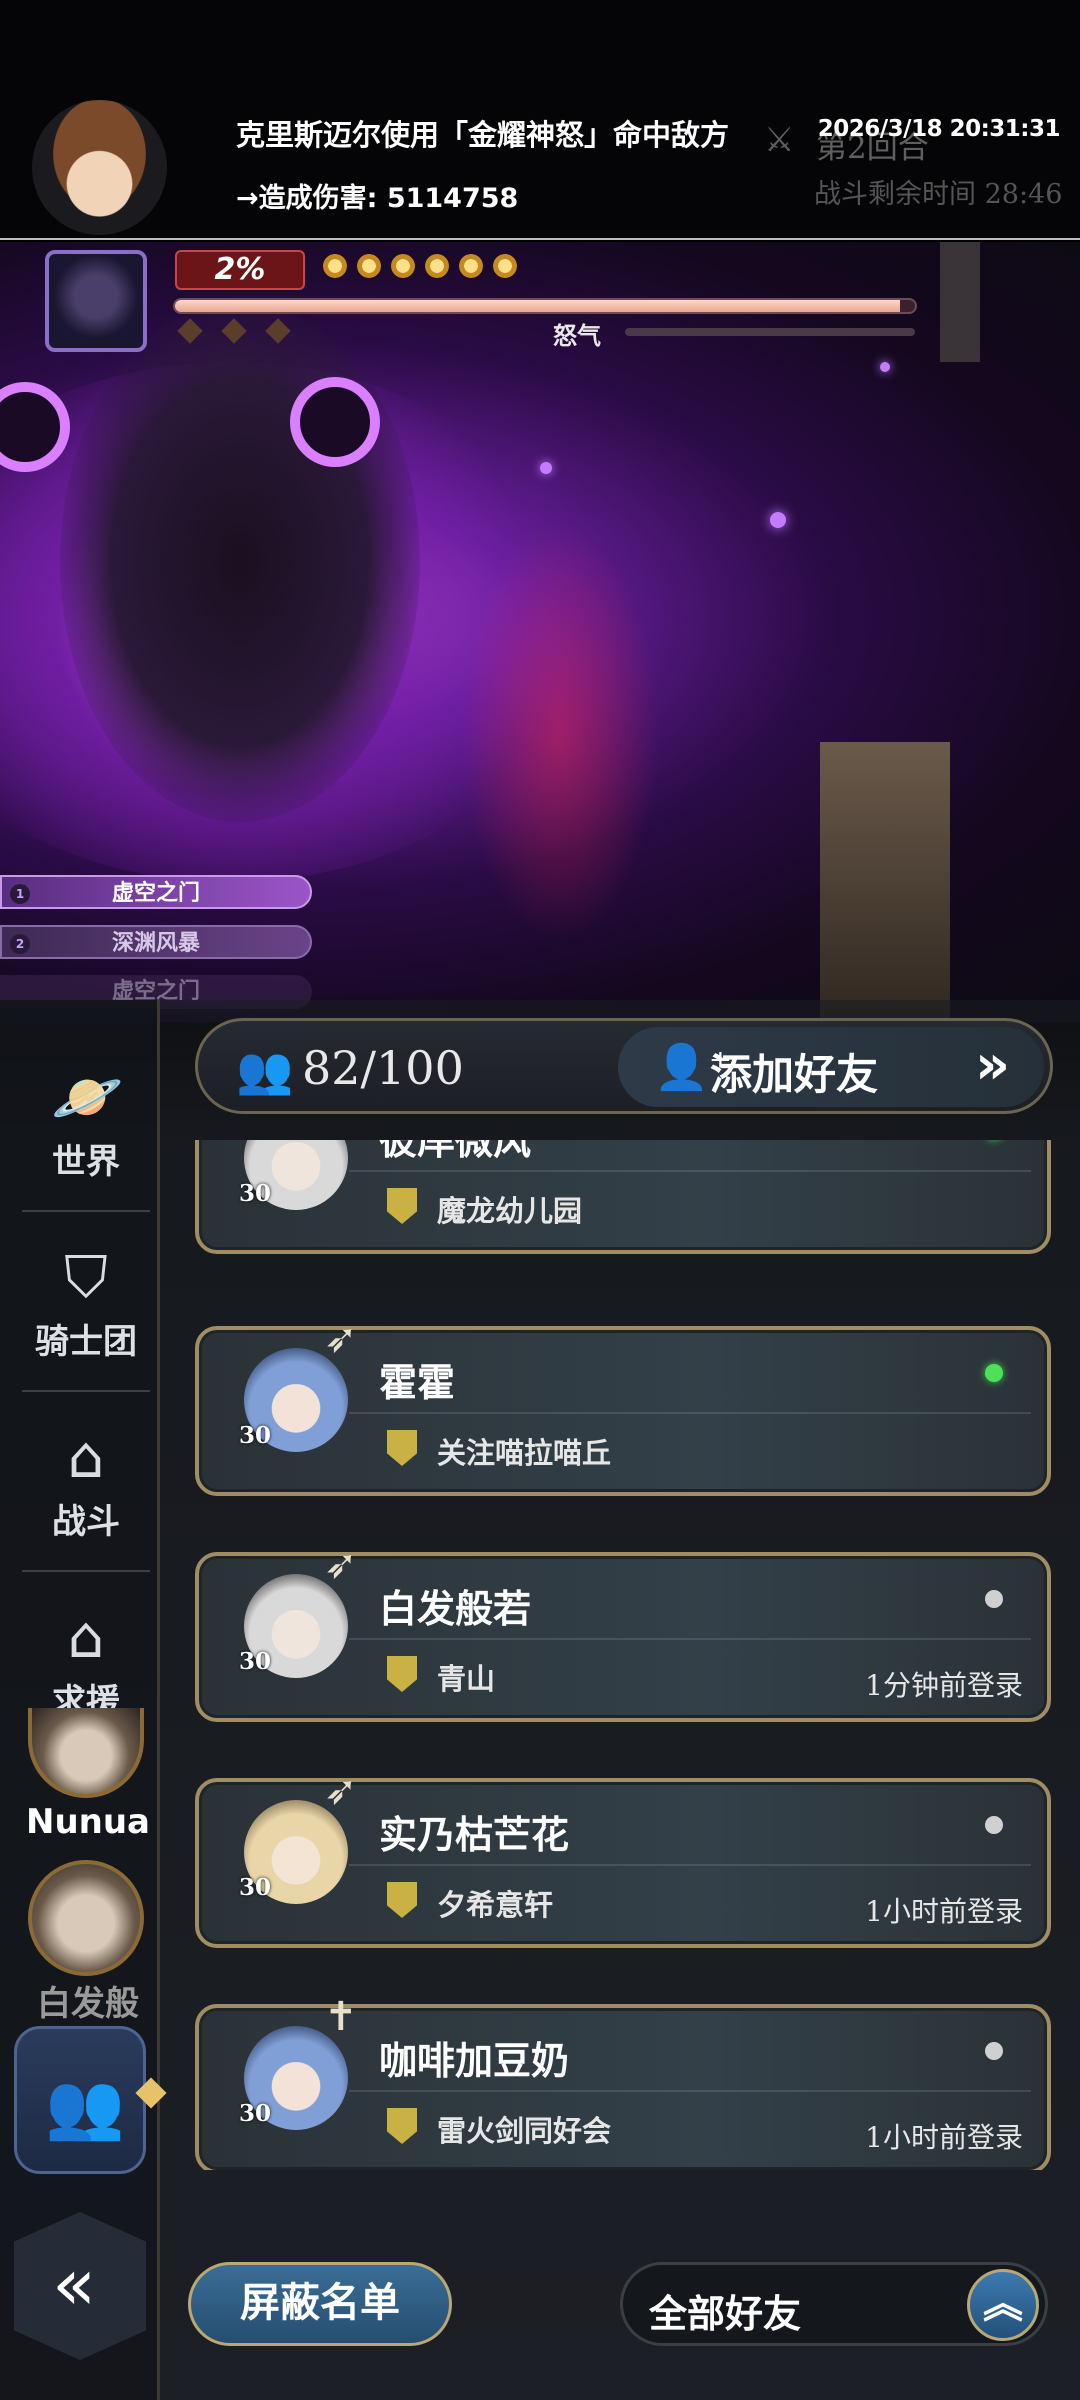  I want to click on skill-icon: 2, so click(20, 944).